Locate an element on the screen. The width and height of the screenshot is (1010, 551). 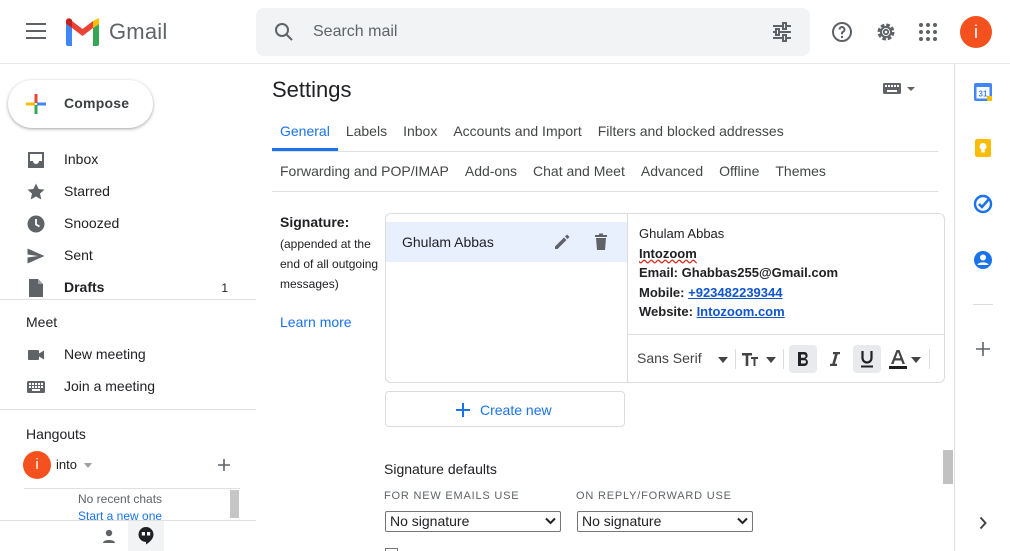
reply-forward-signature-select: No signature is located at coordinates (665, 521).